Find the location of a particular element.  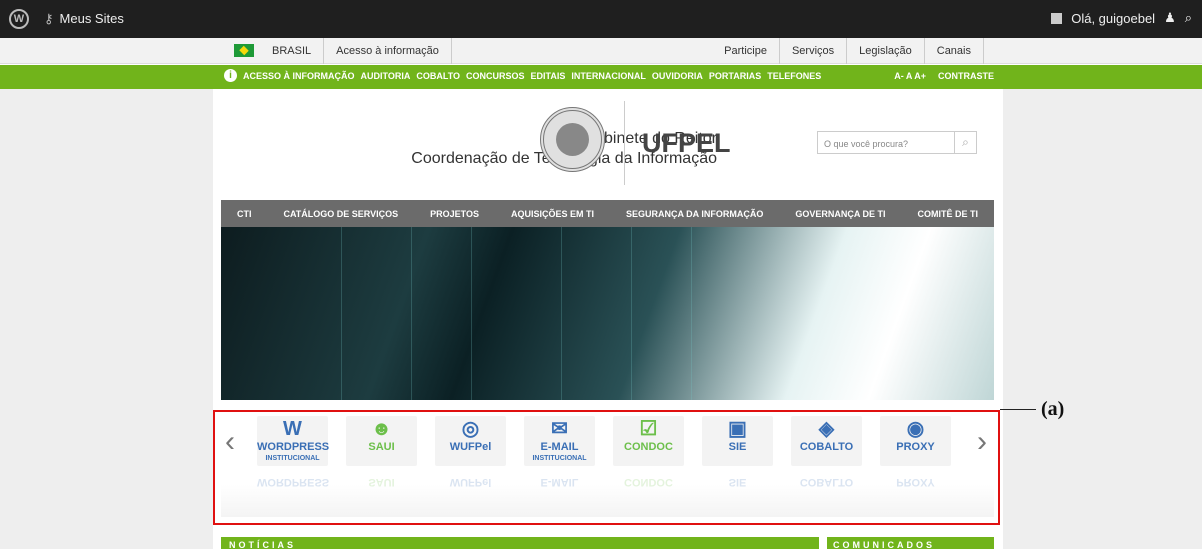

key-icon: ⚷ is located at coordinates (49, 18).